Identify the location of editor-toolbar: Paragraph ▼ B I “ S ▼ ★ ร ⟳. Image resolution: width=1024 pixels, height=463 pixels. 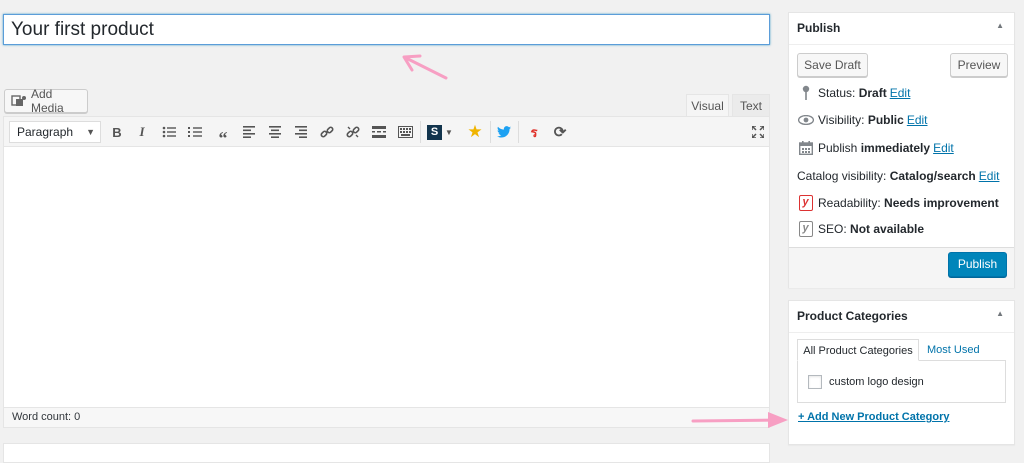
(386, 132).